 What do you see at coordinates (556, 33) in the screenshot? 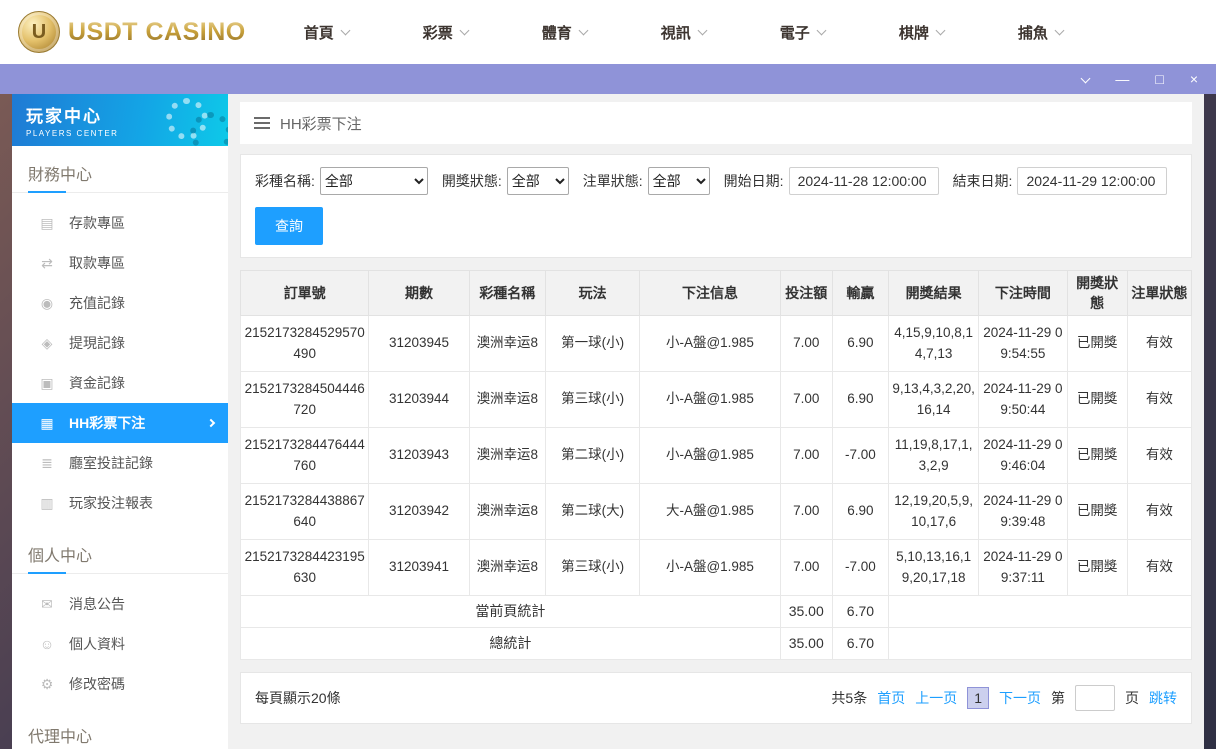
I see `nav-item-label: 體育` at bounding box center [556, 33].